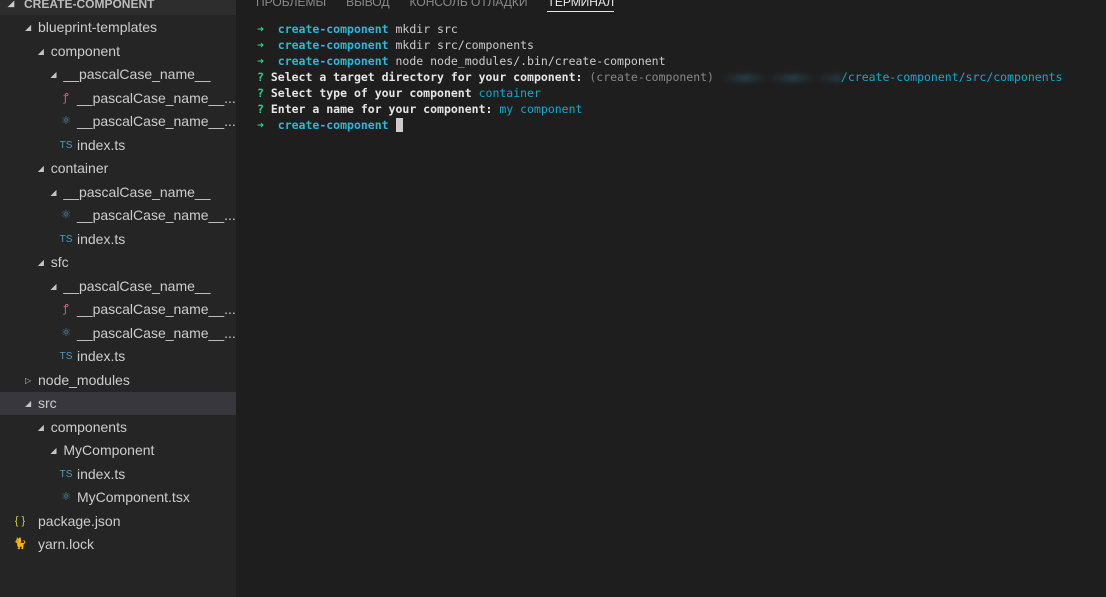 The width and height of the screenshot is (1106, 597). I want to click on tree-folder: ◢ MyComponent, so click(118, 450).